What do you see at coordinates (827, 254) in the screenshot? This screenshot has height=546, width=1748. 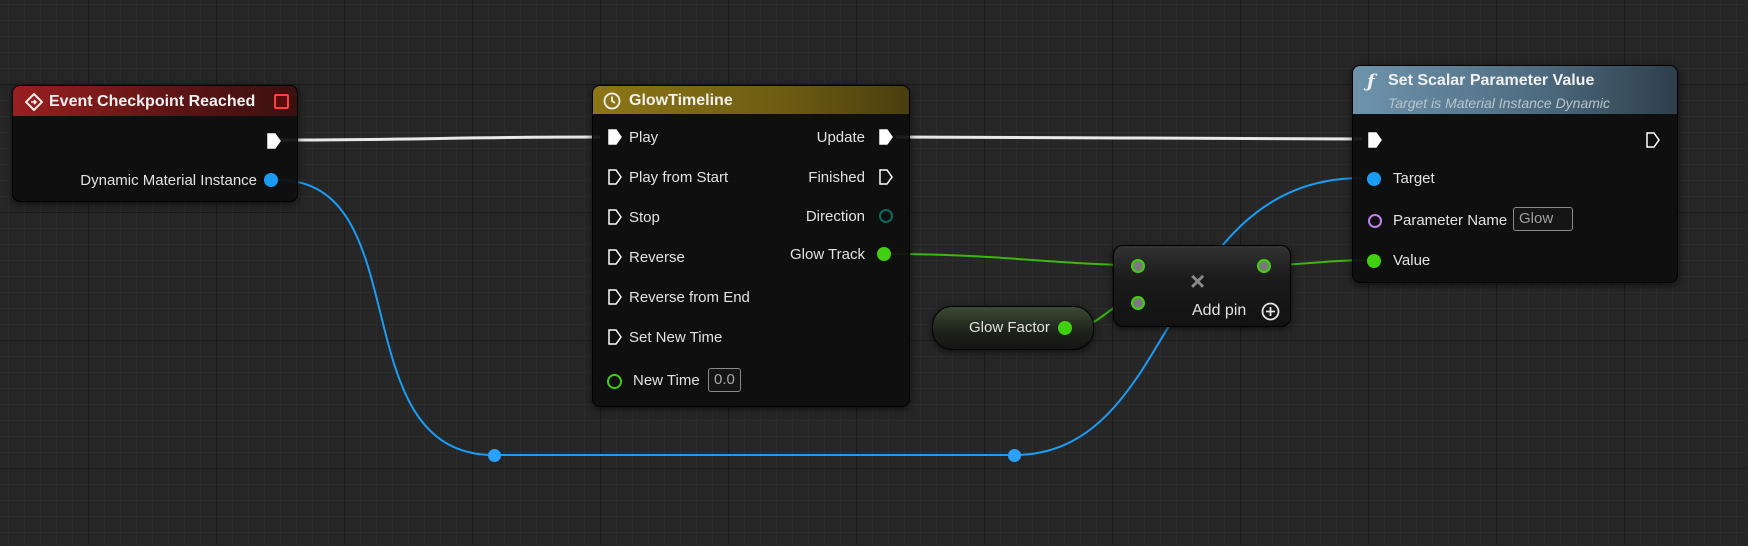 I see `output-label-glow-track: Glow Track` at bounding box center [827, 254].